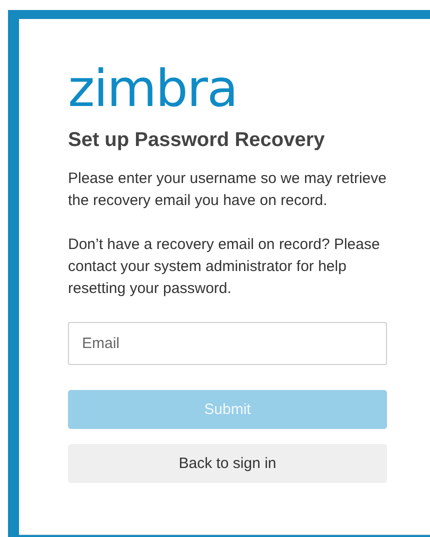 The width and height of the screenshot is (430, 537). Describe the element at coordinates (227, 463) in the screenshot. I see `back-button: Back to sign in` at that location.